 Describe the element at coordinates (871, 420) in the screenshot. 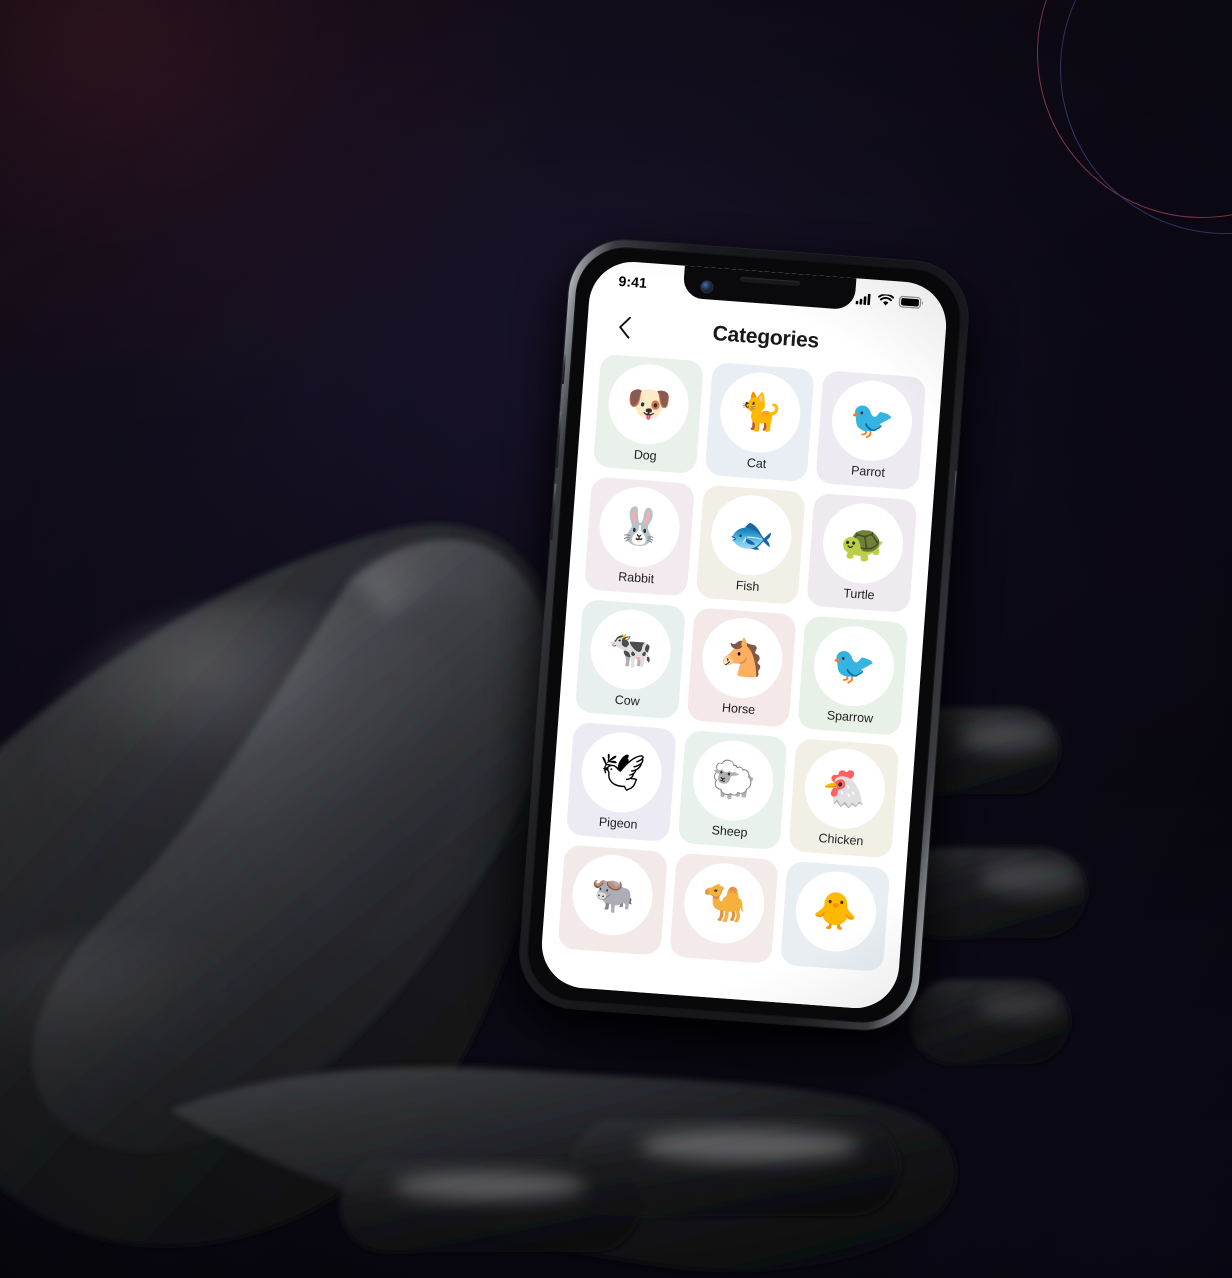

I see `parrot-icon: 🐦` at that location.